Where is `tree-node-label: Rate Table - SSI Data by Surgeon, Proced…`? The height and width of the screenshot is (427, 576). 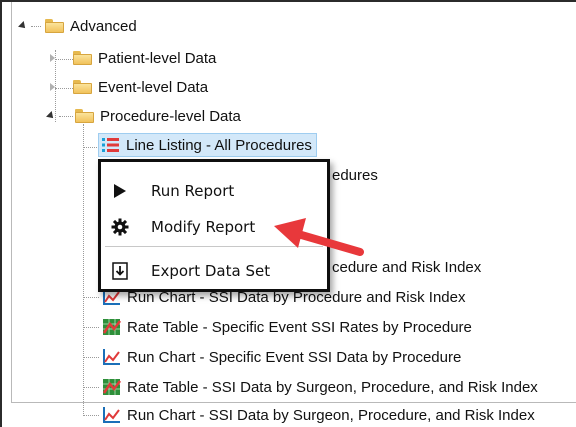 tree-node-label: Rate Table - SSI Data by Surgeon, Proced… is located at coordinates (332, 387).